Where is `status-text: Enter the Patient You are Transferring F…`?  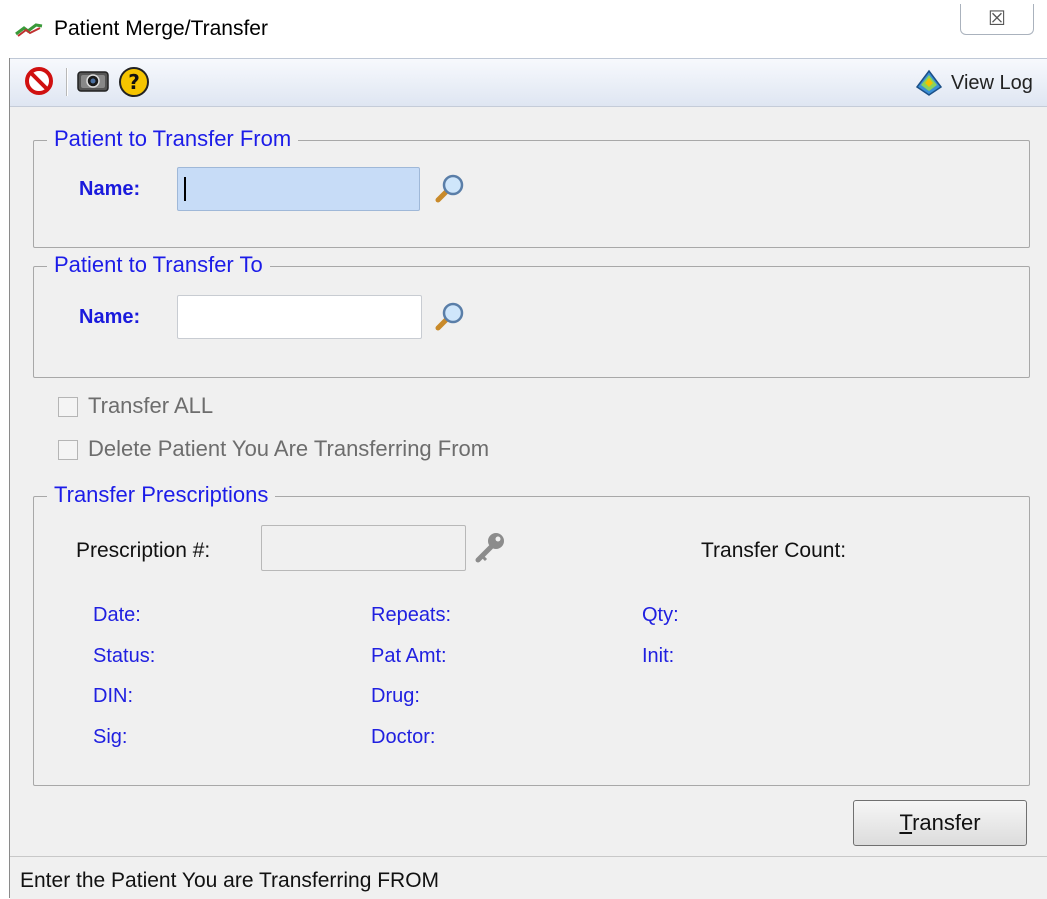
status-text: Enter the Patient You are Transferring F… is located at coordinates (230, 880).